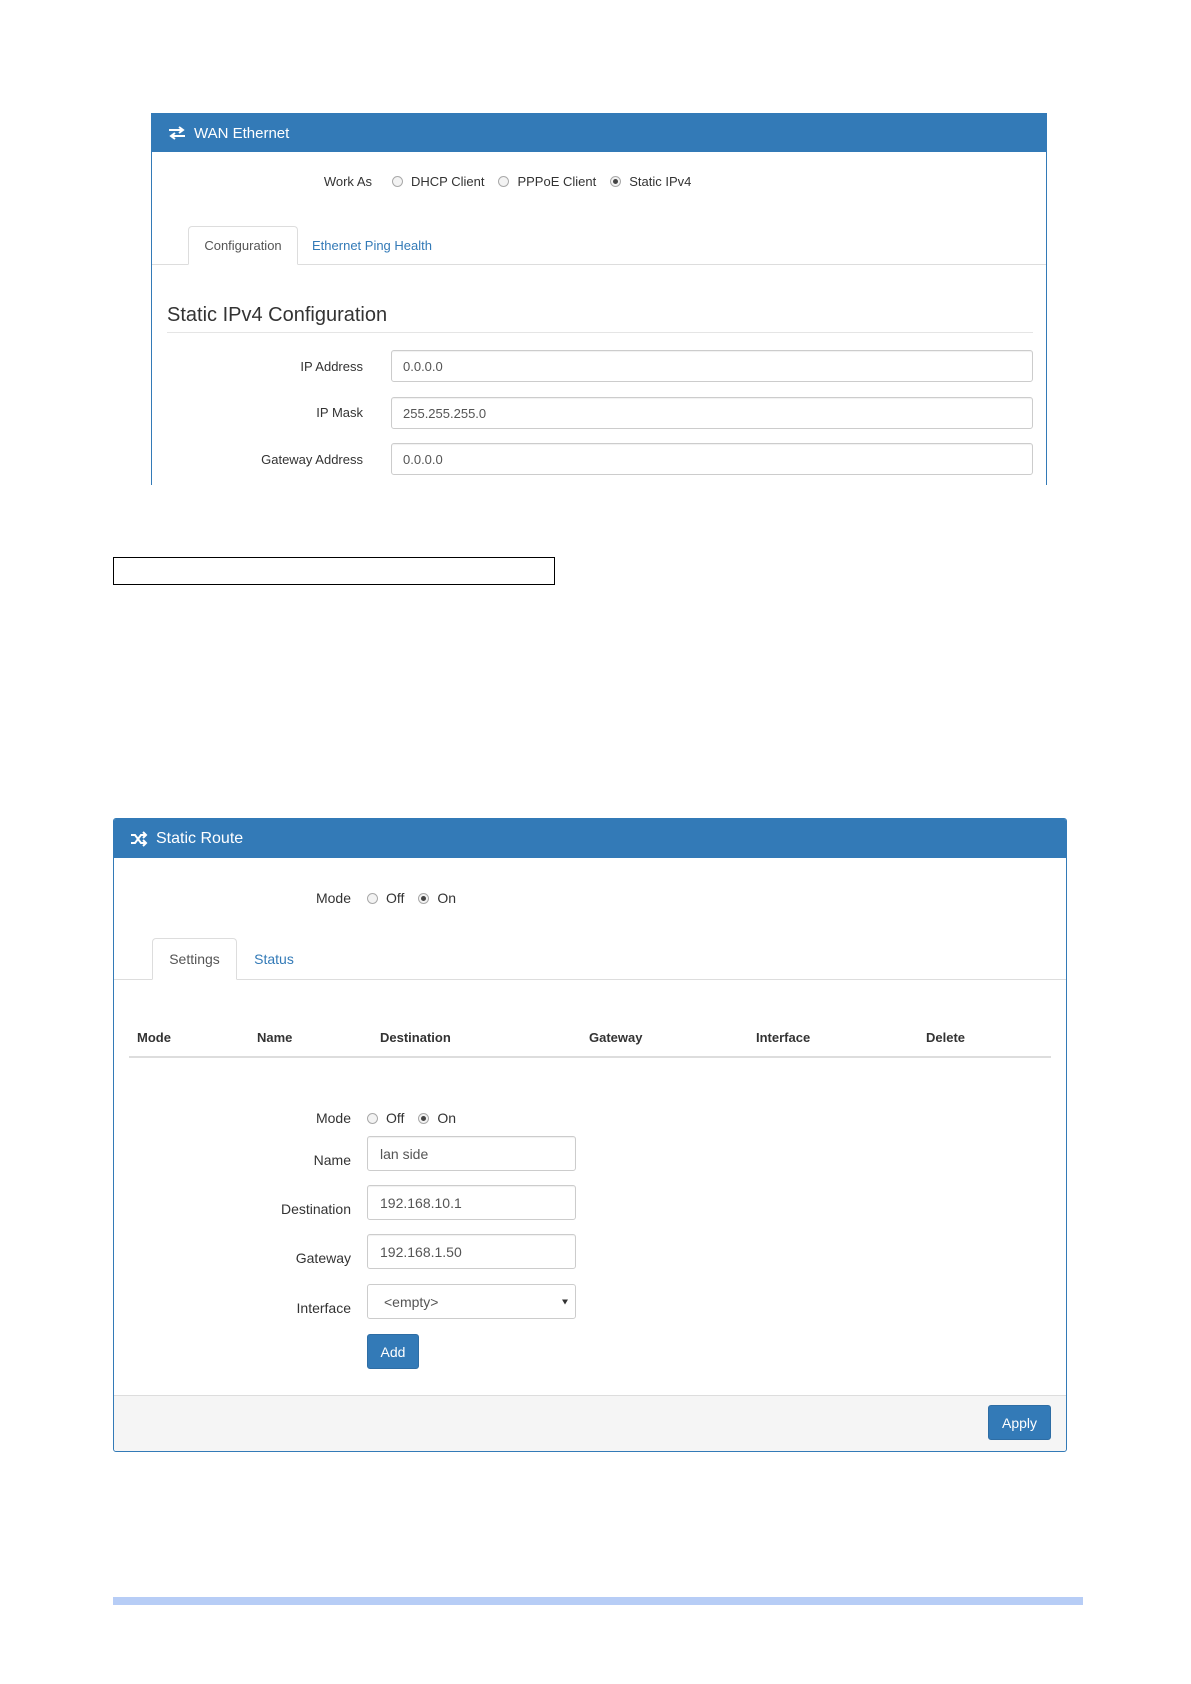  I want to click on form-mode-off-label: Off, so click(395, 1118).